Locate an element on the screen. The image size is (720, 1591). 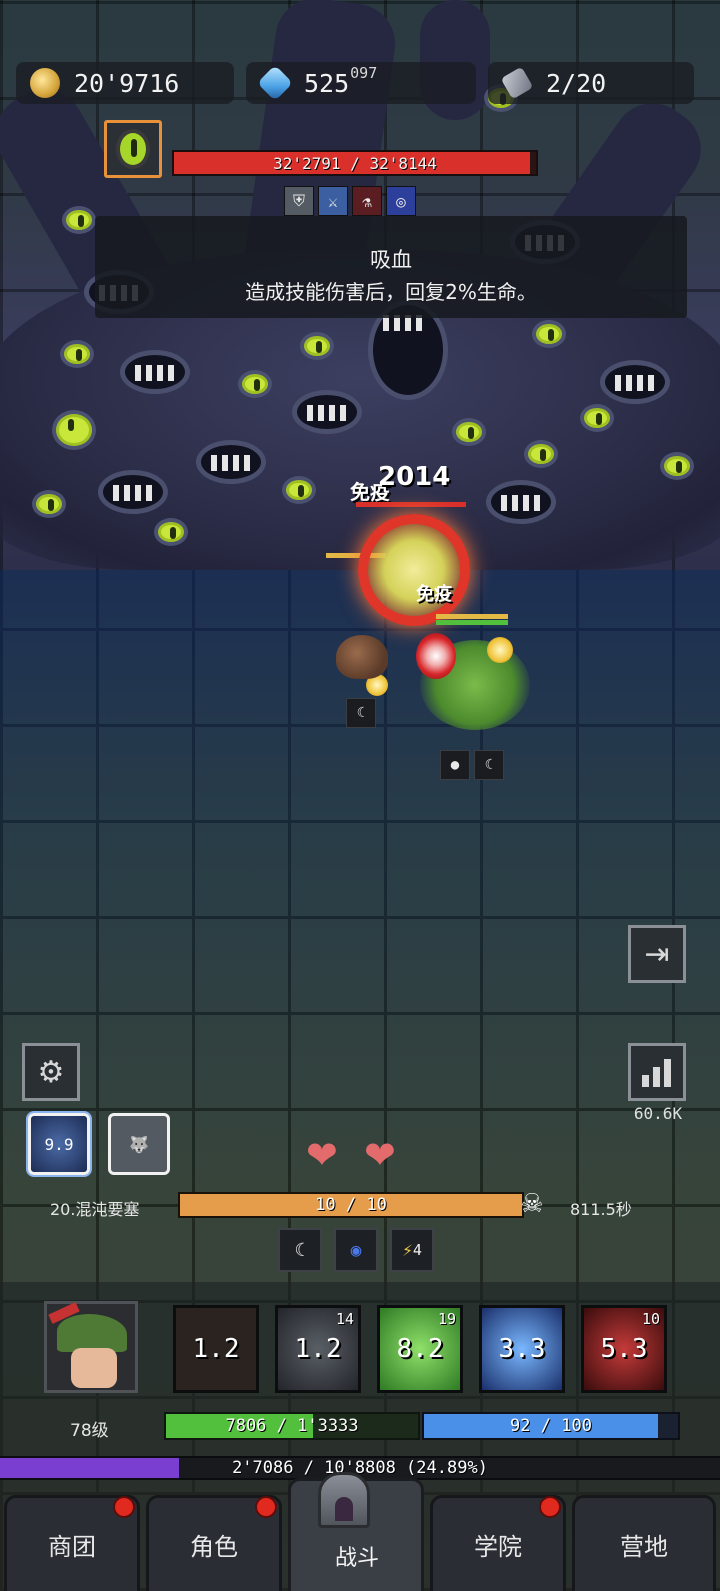
tab-label: 学院 is located at coordinates (498, 1547).